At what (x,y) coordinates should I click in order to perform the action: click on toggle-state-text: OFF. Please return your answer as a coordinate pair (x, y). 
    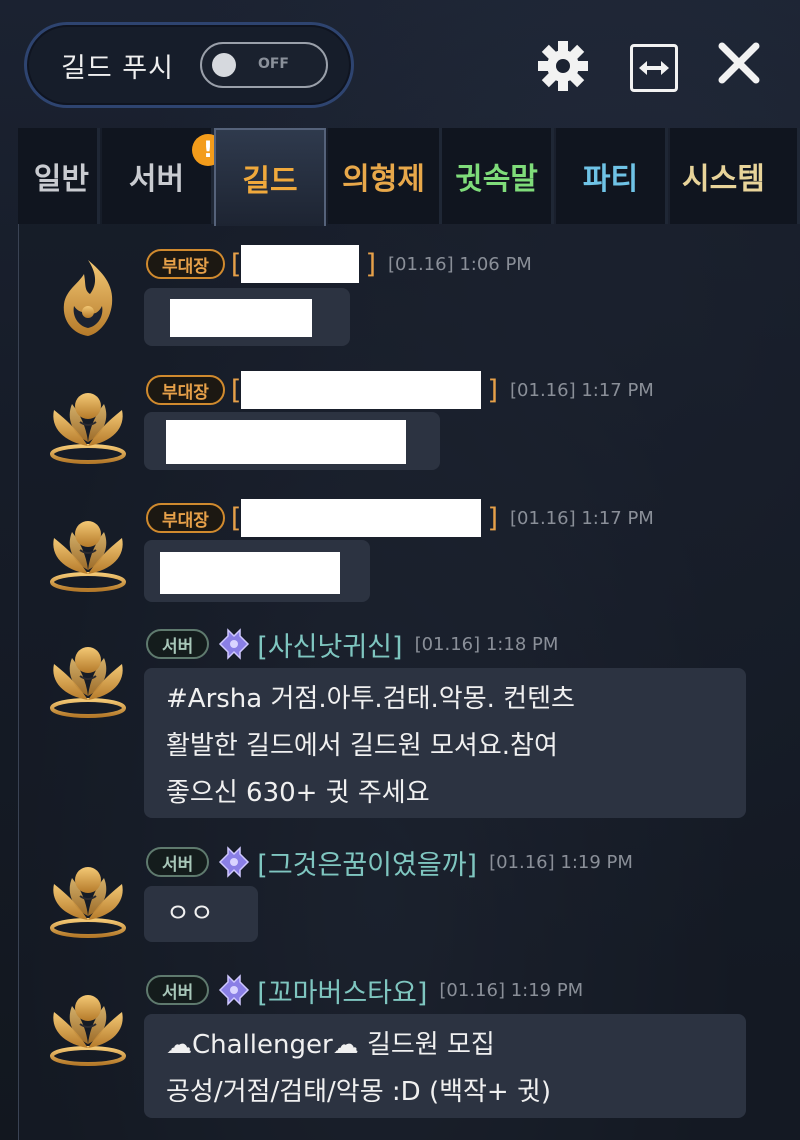
    Looking at the image, I should click on (273, 64).